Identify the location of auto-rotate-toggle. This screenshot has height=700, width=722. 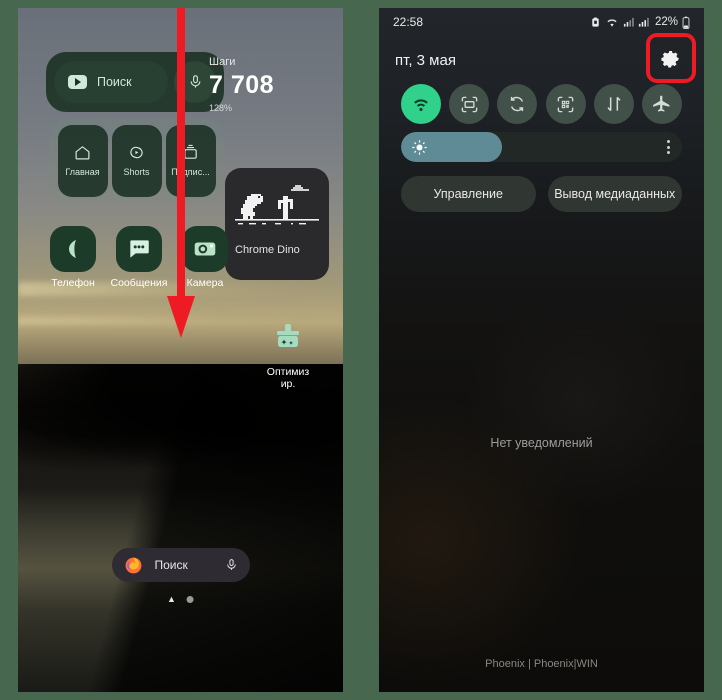
(517, 104).